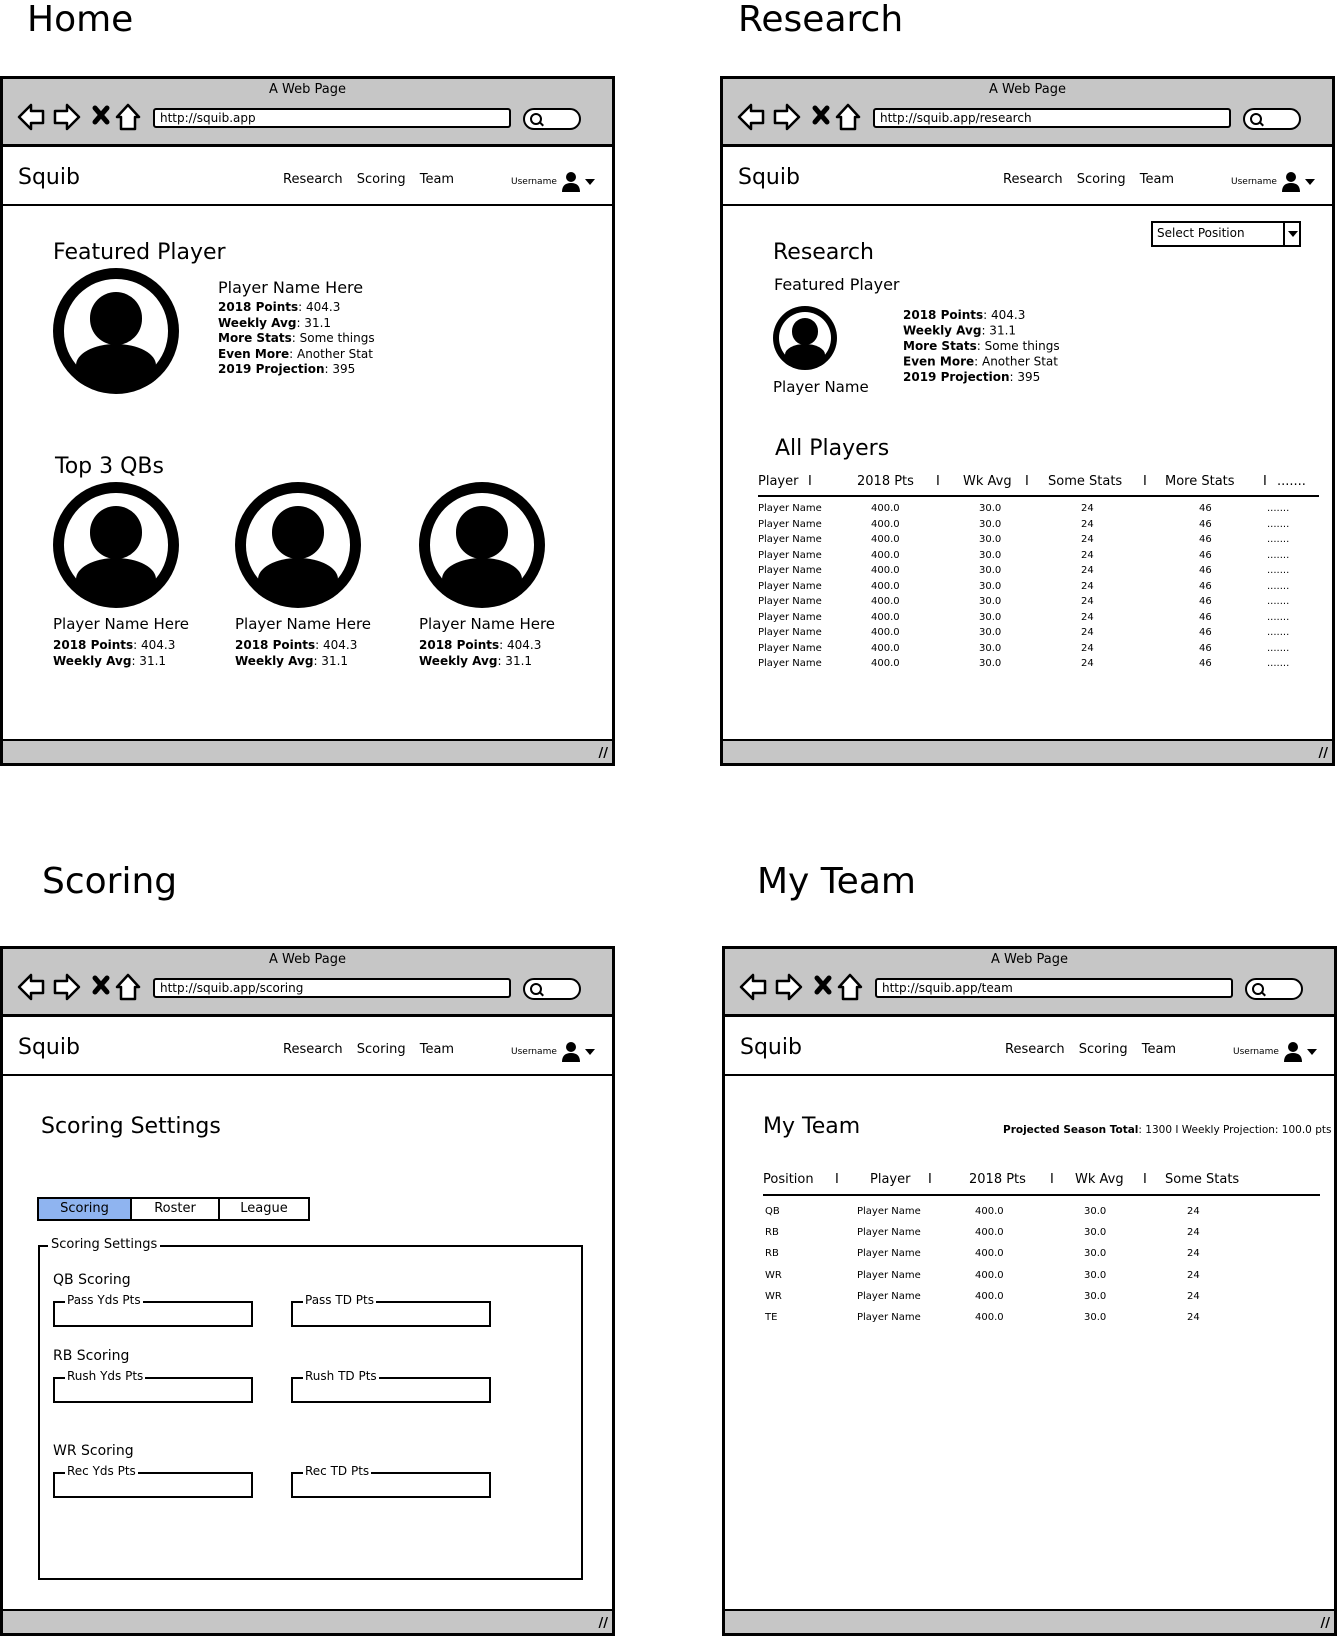 This screenshot has height=1636, width=1337. Describe the element at coordinates (391, 1386) in the screenshot. I see `scoring-input-field: Rush TD Pts` at that location.